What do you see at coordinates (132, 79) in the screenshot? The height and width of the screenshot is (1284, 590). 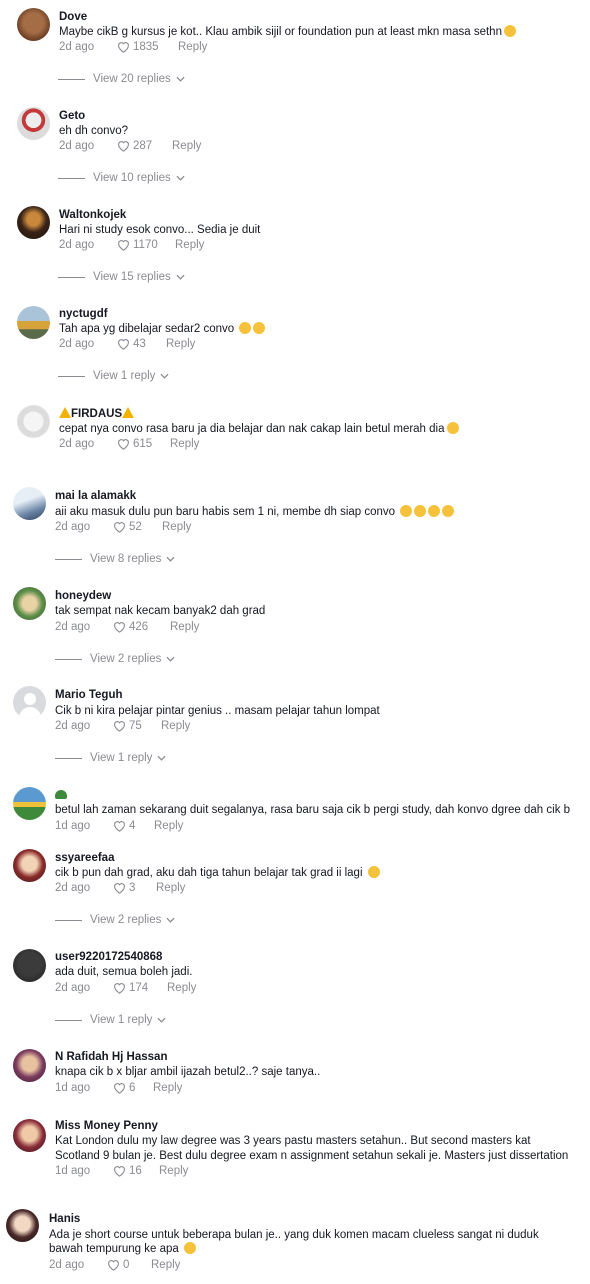 I see `view-replies-label: View 20 replies` at bounding box center [132, 79].